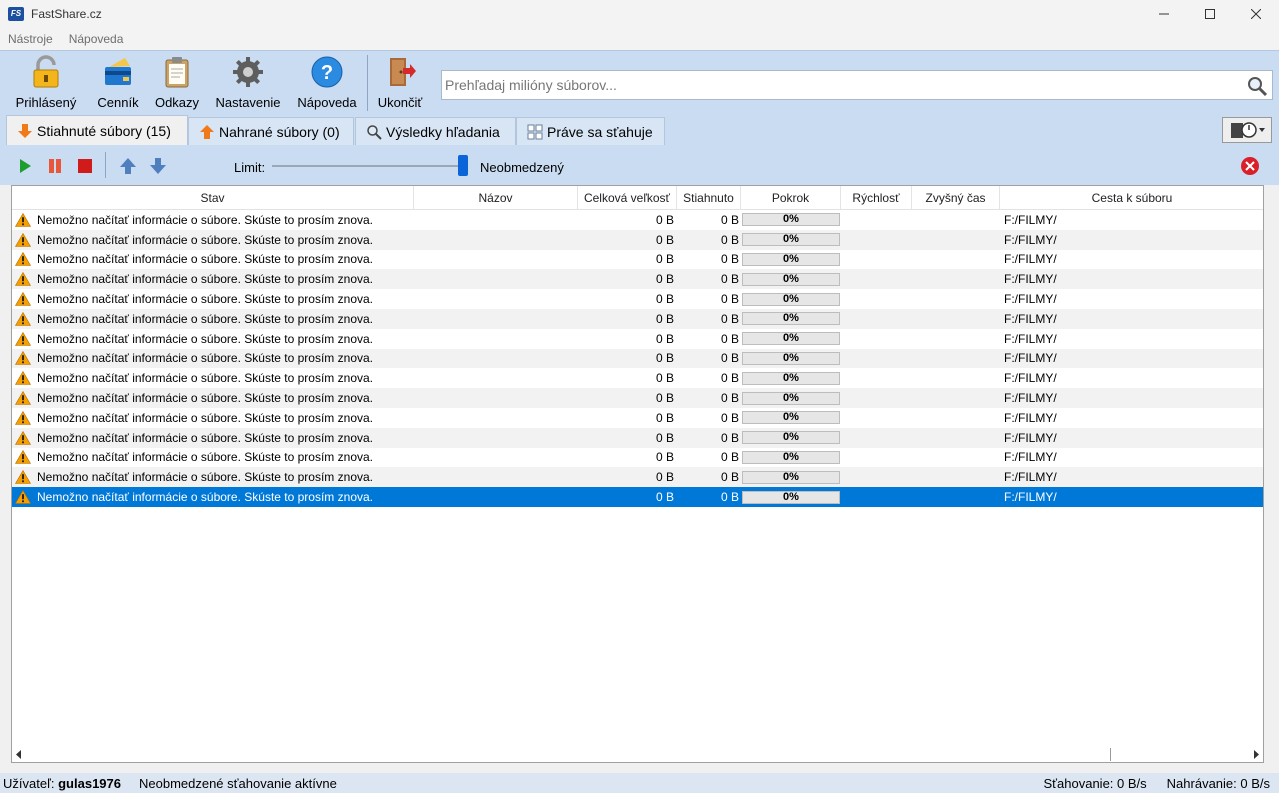 This screenshot has width=1279, height=793. Describe the element at coordinates (30, 39) in the screenshot. I see `menu-tools: Nástroje` at that location.